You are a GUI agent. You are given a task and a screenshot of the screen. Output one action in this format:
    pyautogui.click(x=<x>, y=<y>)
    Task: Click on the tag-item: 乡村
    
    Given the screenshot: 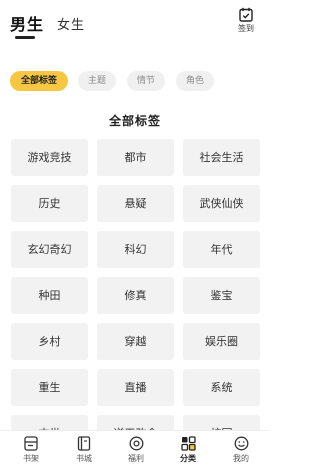 What is the action you would take?
    pyautogui.click(x=49, y=341)
    